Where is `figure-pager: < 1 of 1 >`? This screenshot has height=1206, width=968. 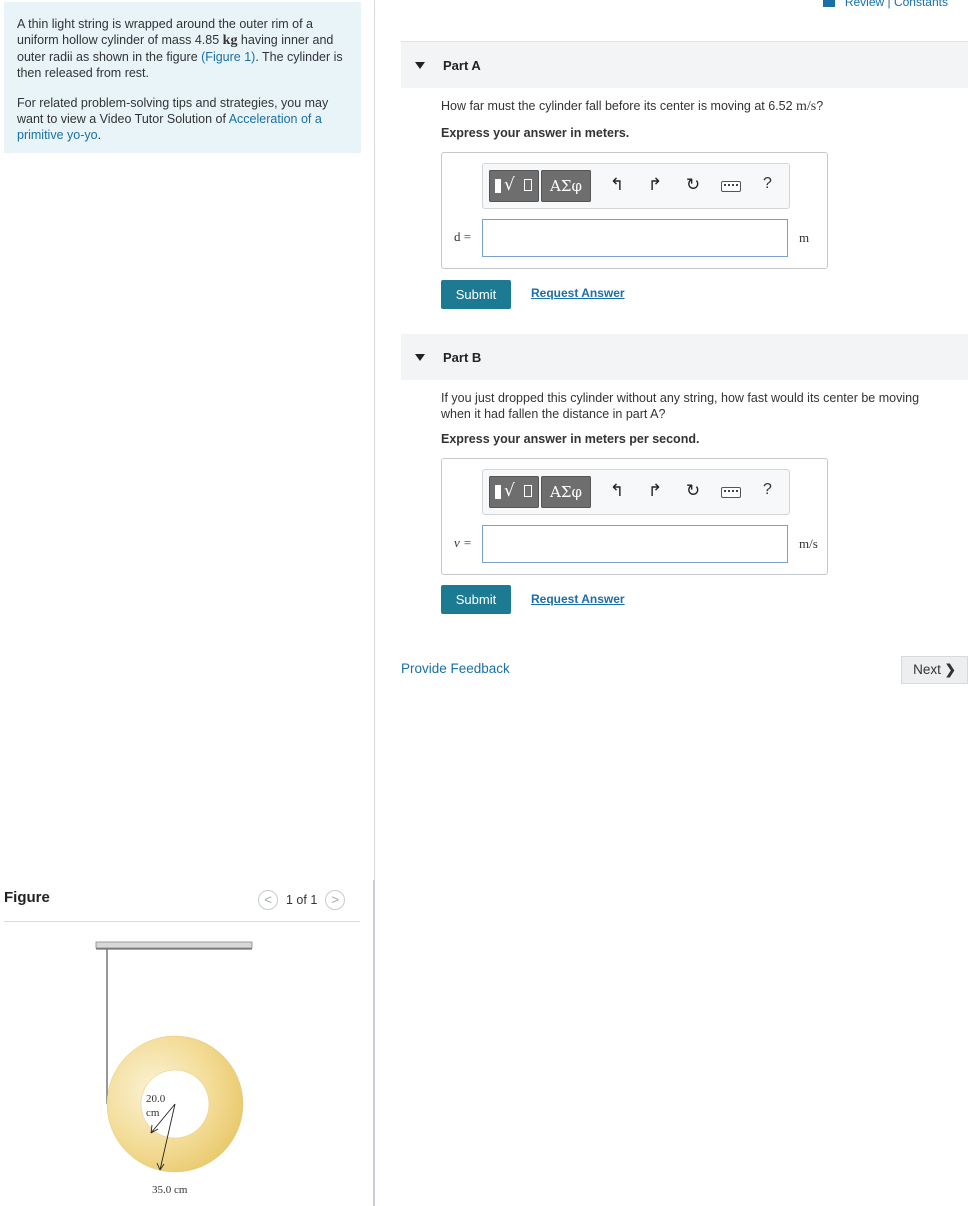 figure-pager: < 1 of 1 > is located at coordinates (302, 900).